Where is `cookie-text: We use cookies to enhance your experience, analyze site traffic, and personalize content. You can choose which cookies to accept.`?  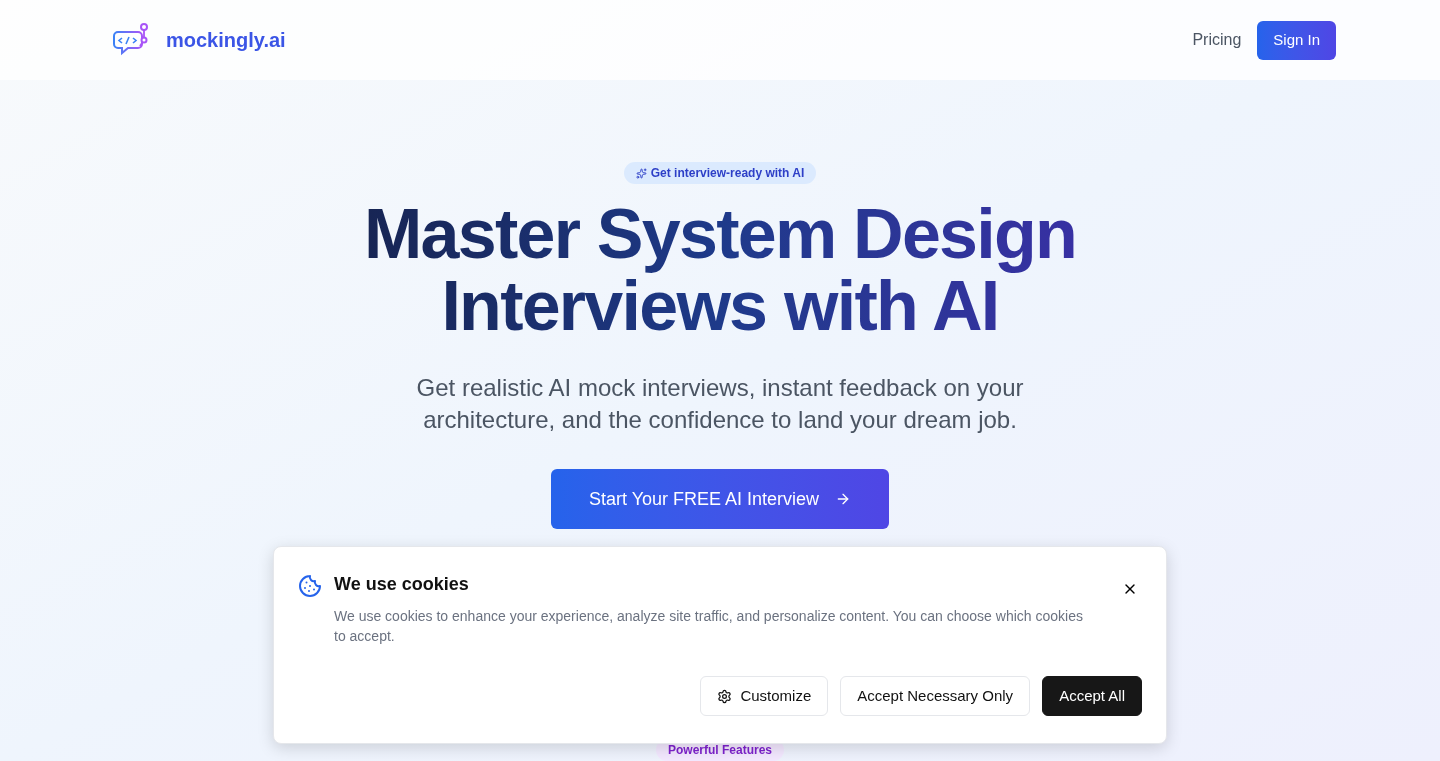
cookie-text: We use cookies to enhance your experience, analyze site traffic, and personalize content. You can choose which cookies to accept. is located at coordinates (709, 626).